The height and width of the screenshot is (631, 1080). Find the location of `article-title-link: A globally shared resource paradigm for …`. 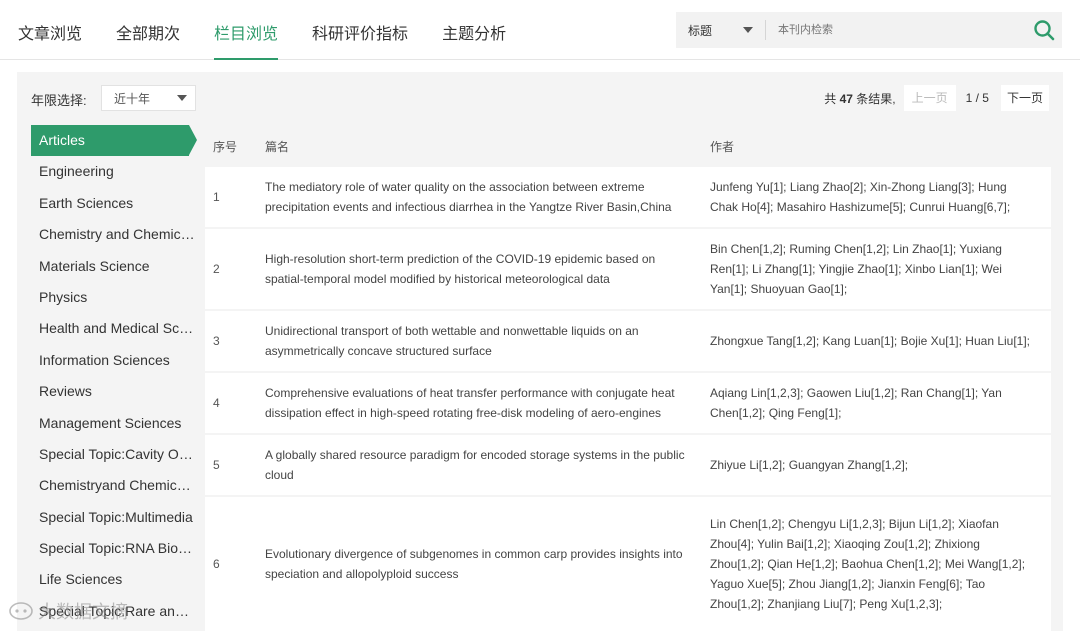

article-title-link: A globally shared resource paradigm for … is located at coordinates (479, 465).